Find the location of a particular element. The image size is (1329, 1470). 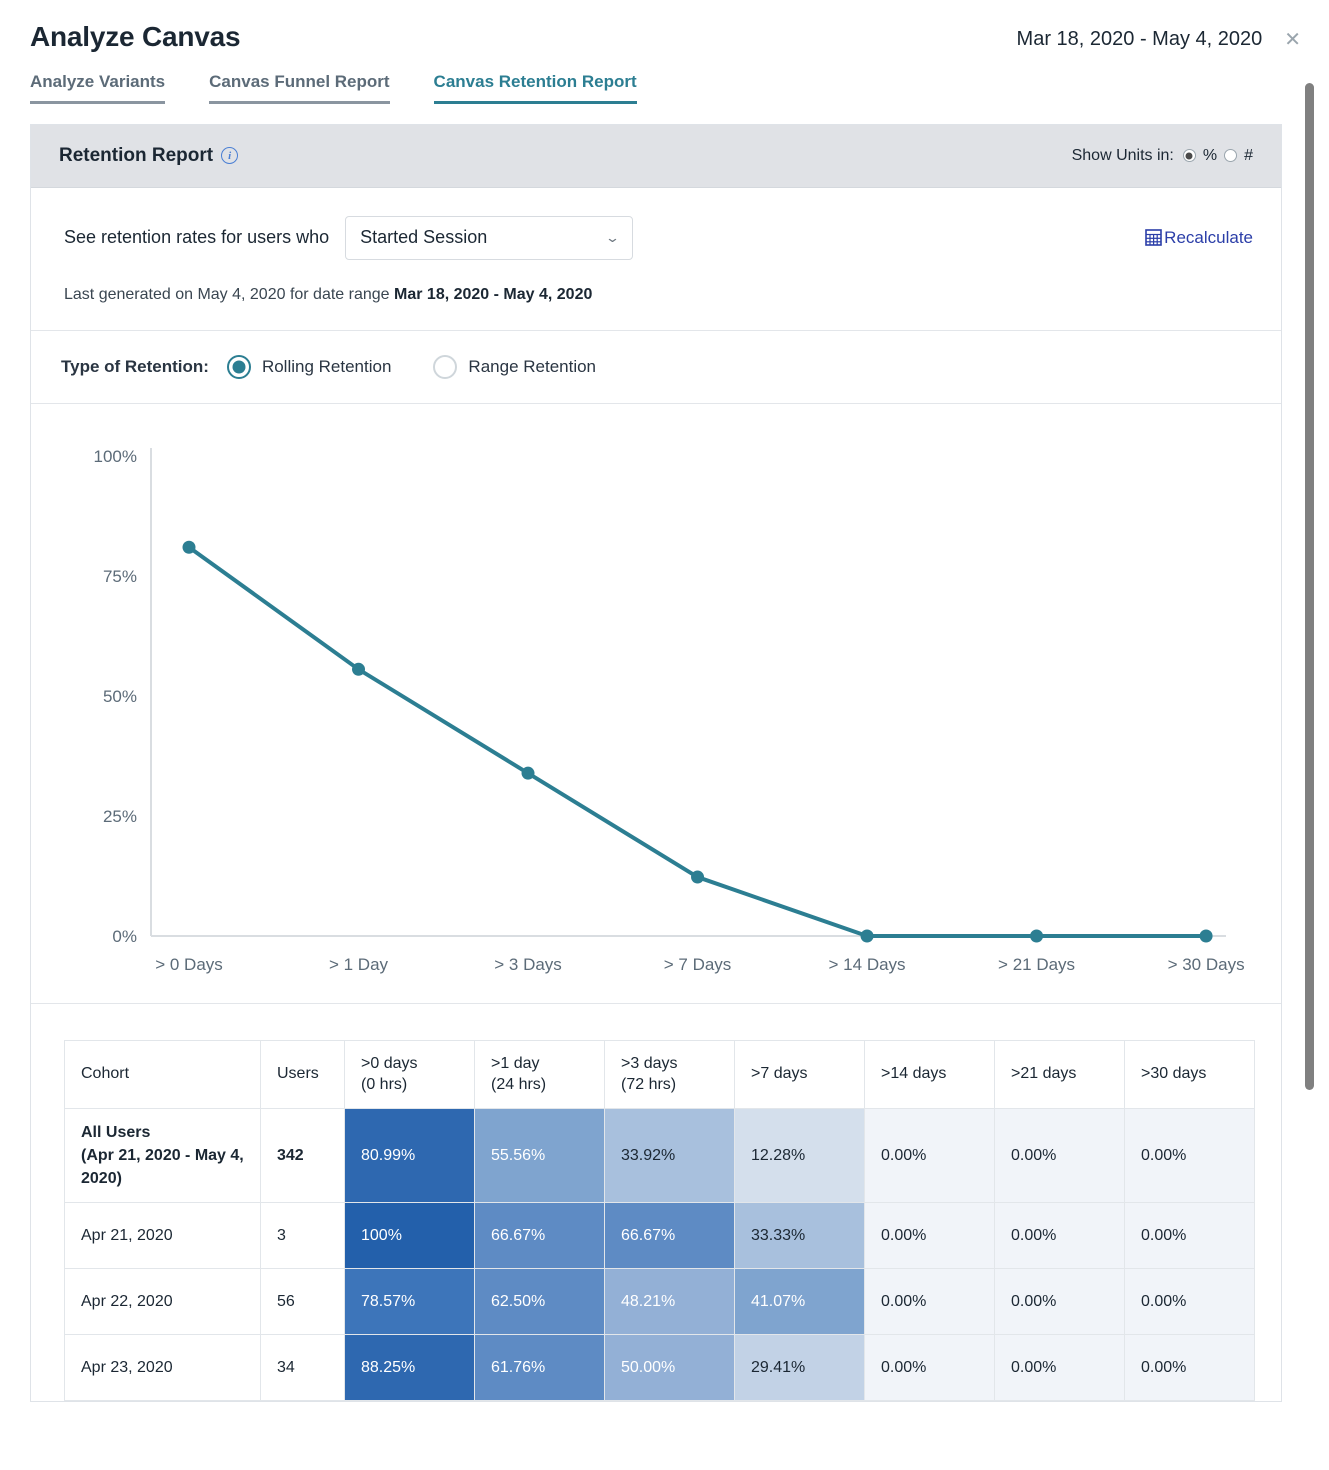

x-axis-tick-label: > 14 Days is located at coordinates (867, 964).